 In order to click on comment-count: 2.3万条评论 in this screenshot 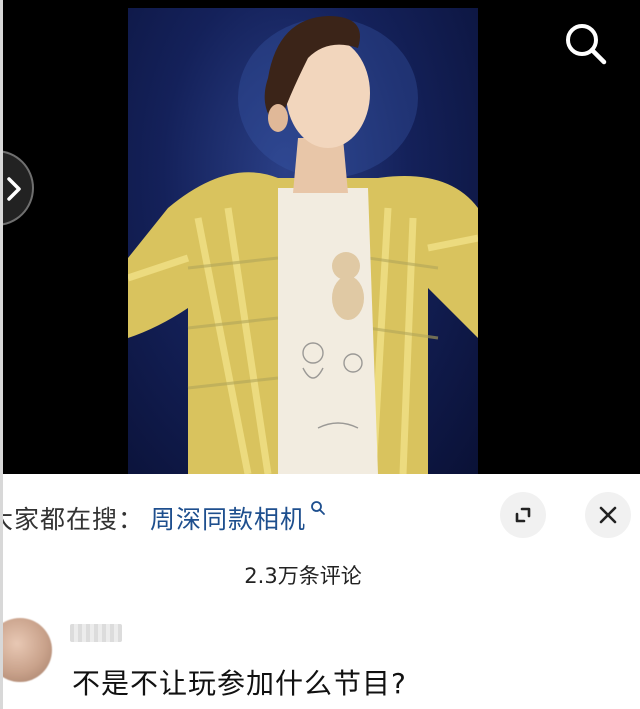, I will do `click(303, 576)`.